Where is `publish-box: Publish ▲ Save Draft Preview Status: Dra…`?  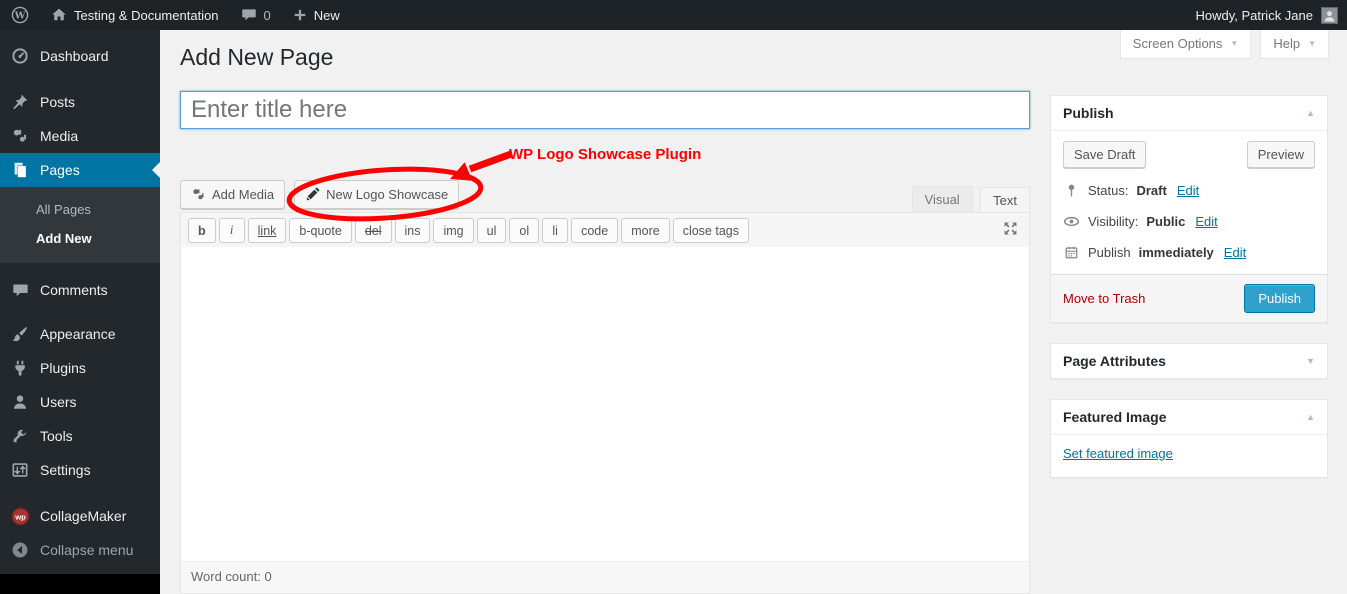
publish-box: Publish ▲ Save Draft Preview Status: Dra… is located at coordinates (1189, 209).